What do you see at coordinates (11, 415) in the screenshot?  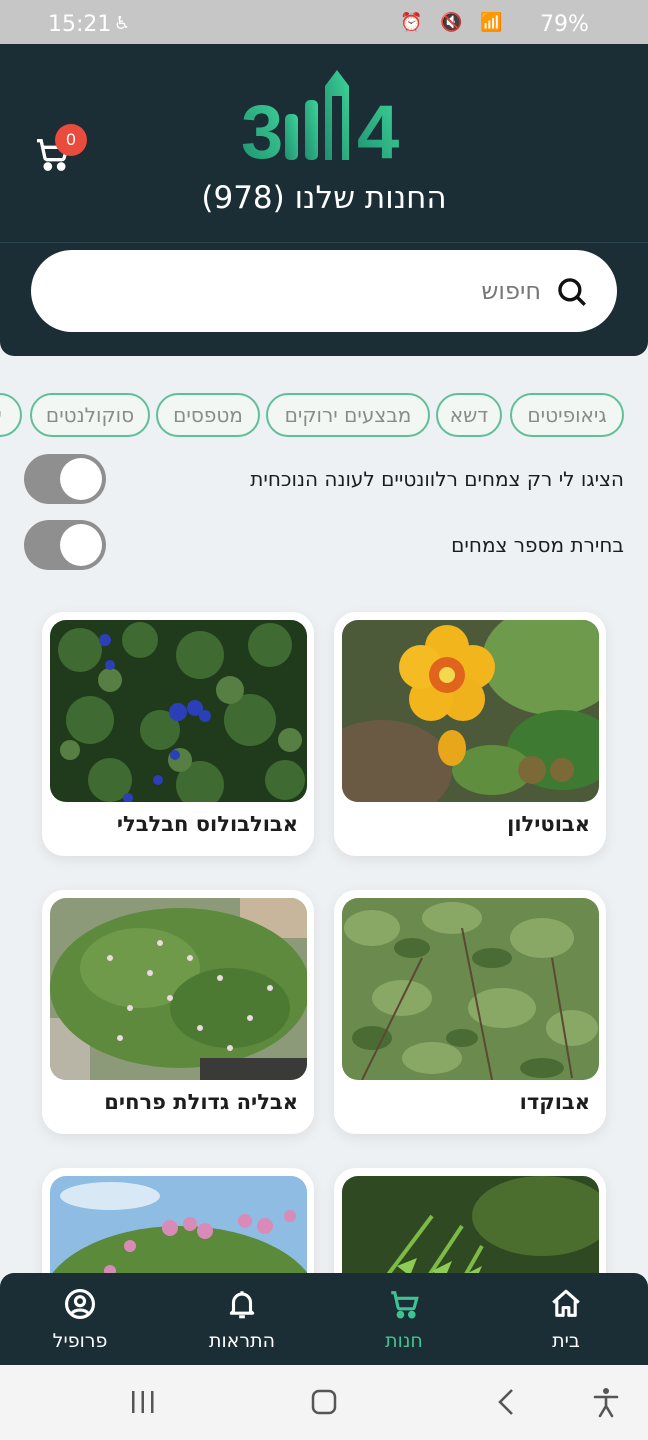 I see `chip-more: ע` at bounding box center [11, 415].